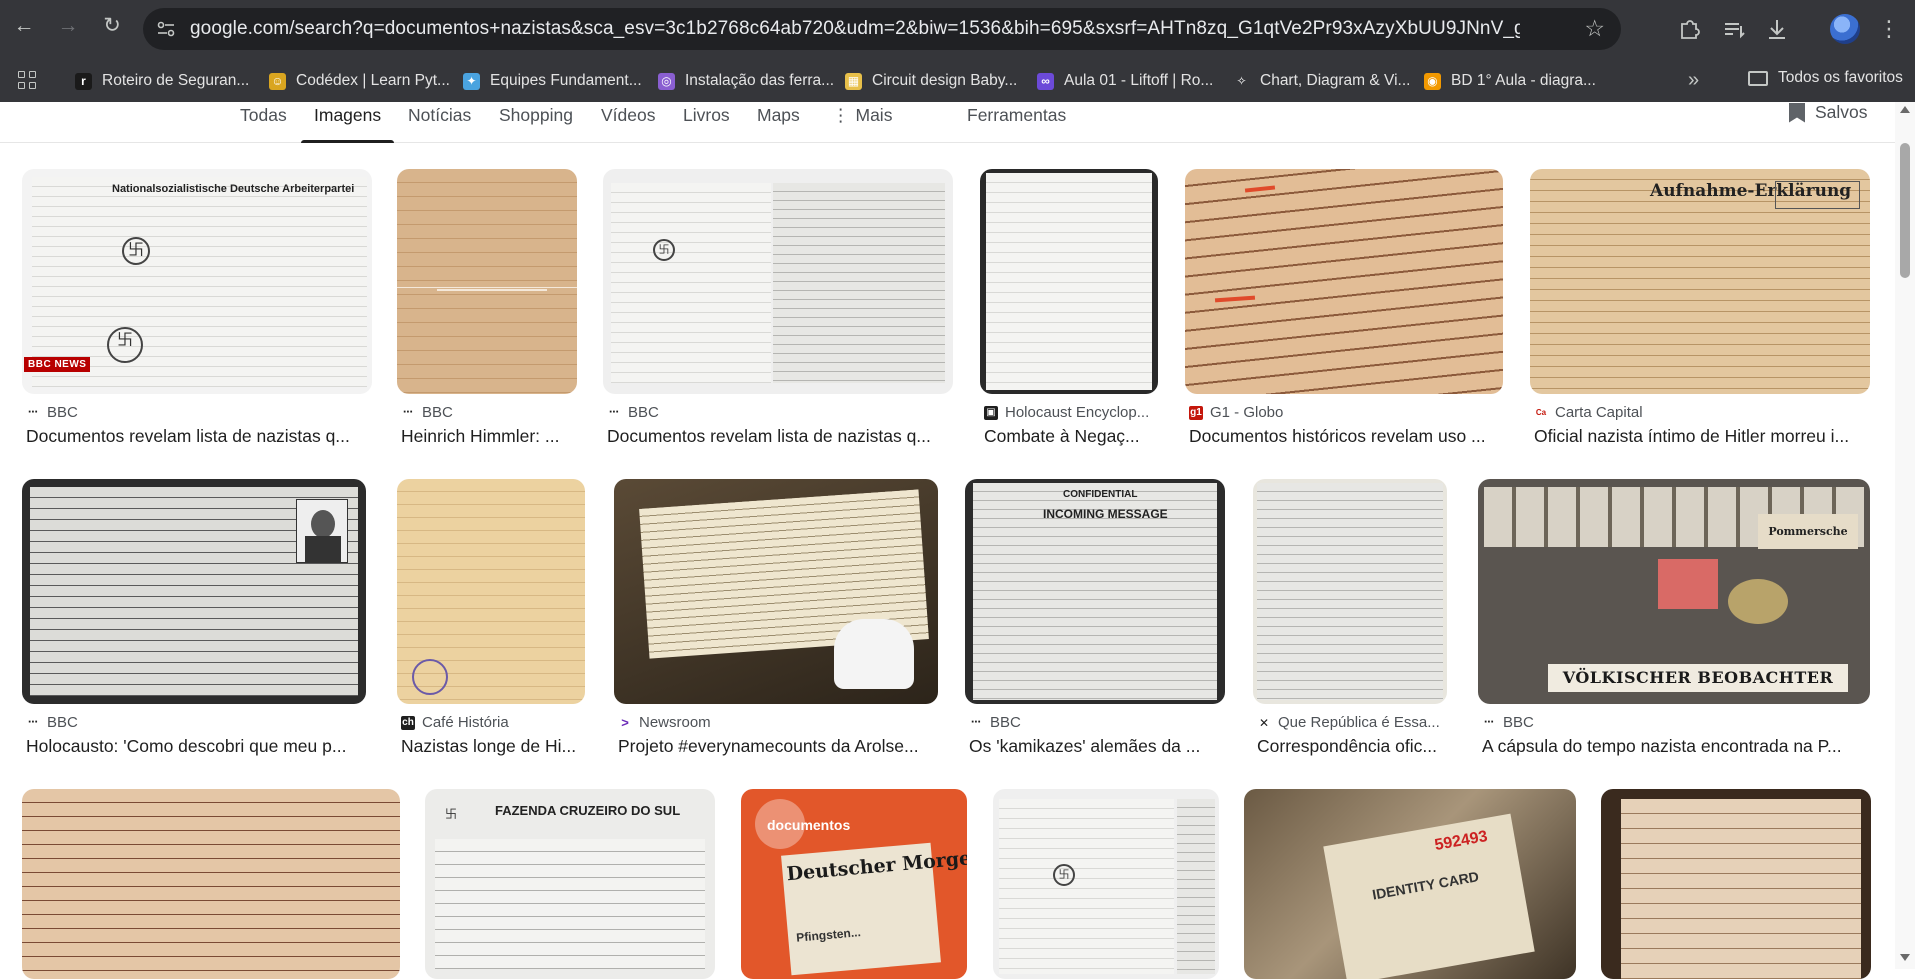 This screenshot has width=1915, height=979. Describe the element at coordinates (1905, 957) in the screenshot. I see `scroll-down-arrow-icon` at that location.